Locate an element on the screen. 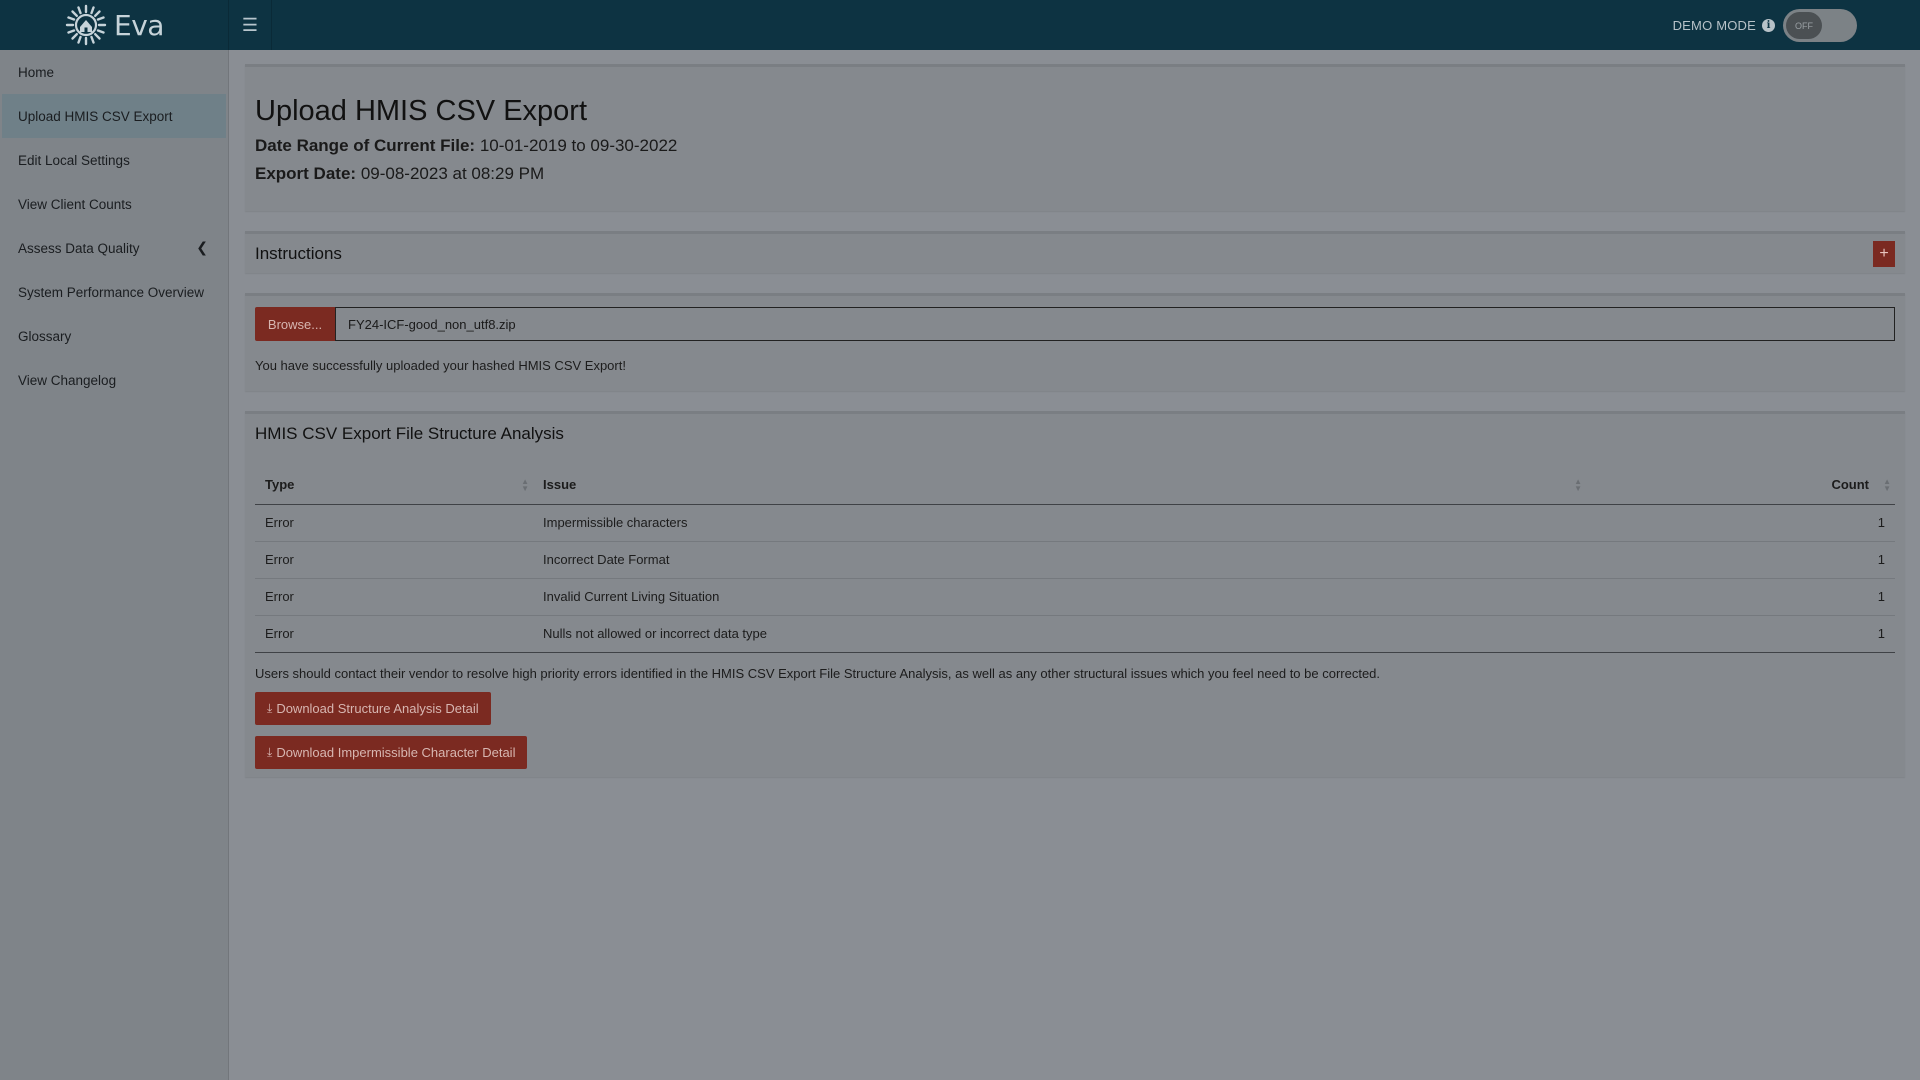 This screenshot has width=1920, height=1080. info-icon: i is located at coordinates (1768, 25).